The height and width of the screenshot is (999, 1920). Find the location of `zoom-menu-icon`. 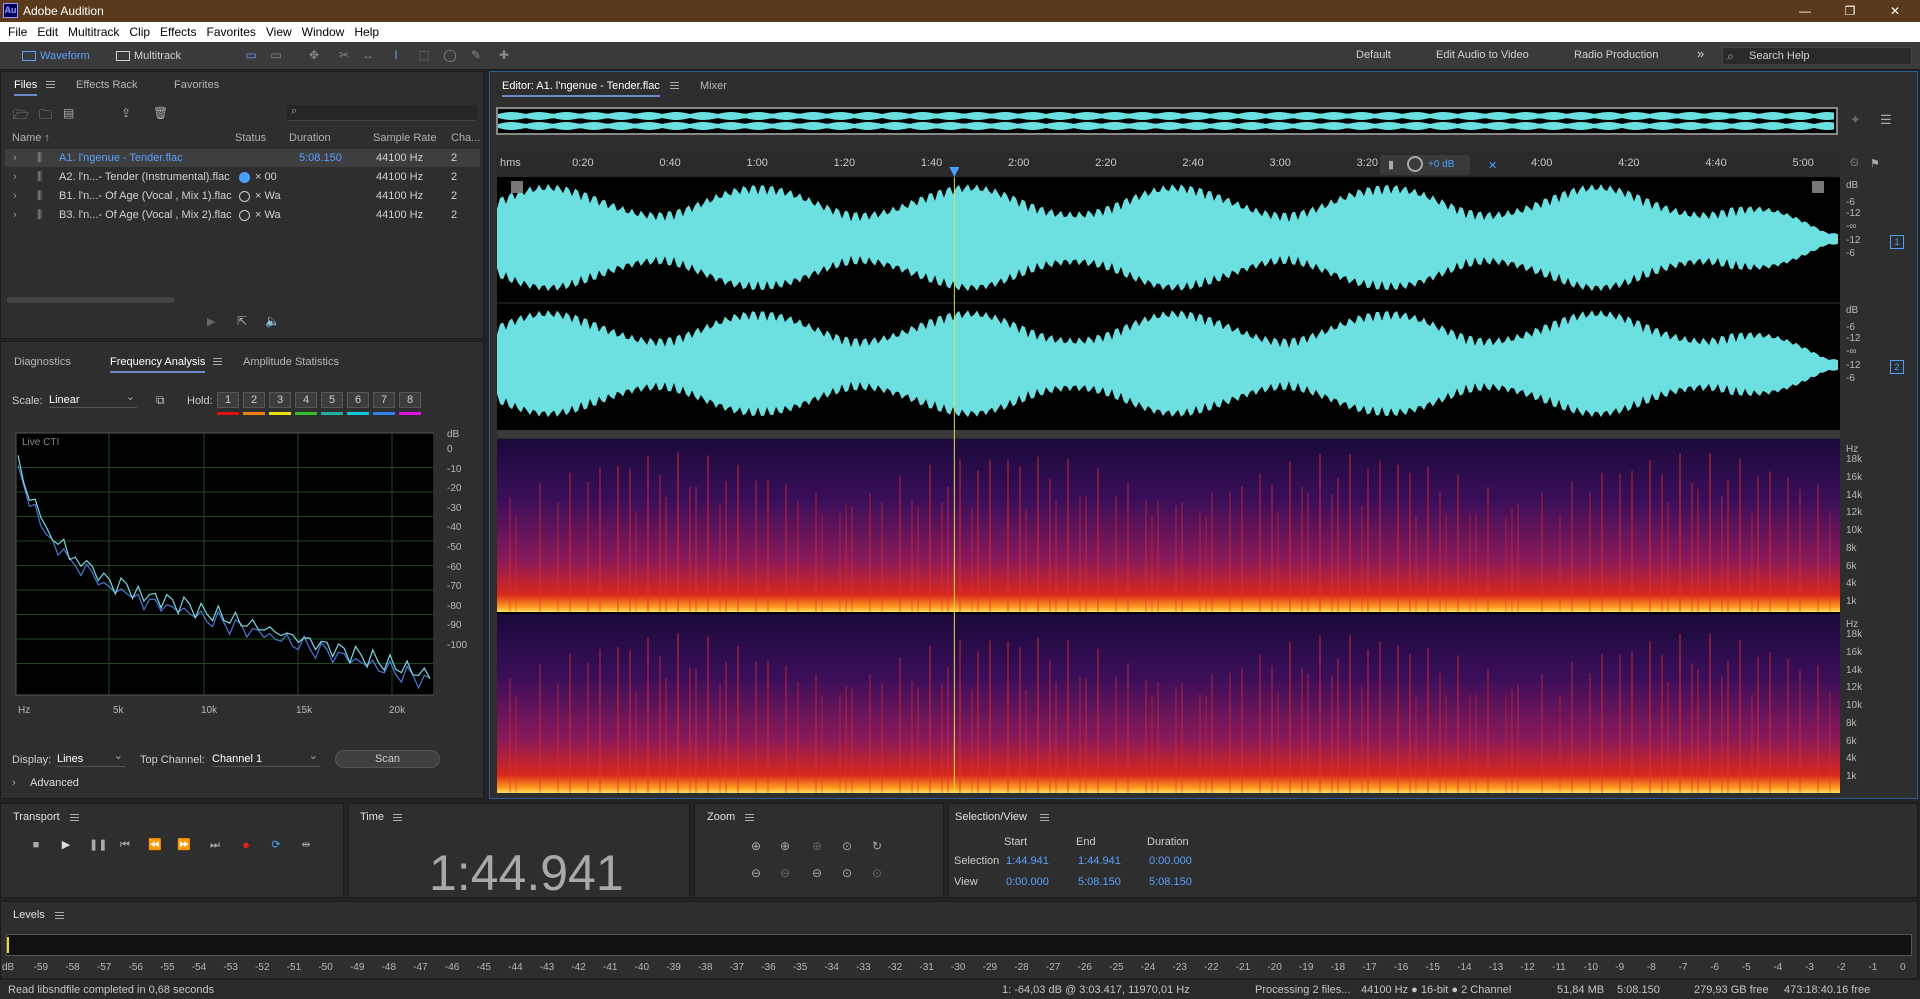

zoom-menu-icon is located at coordinates (749, 817).